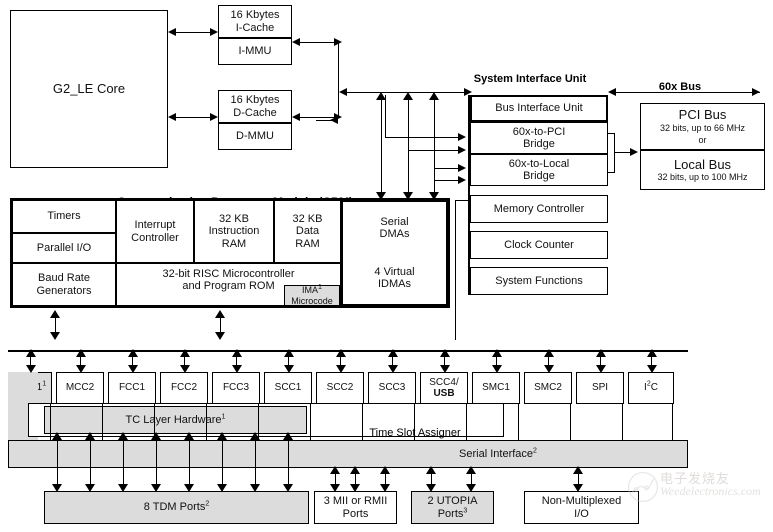  I want to click on cpm-ima-sup: 1, so click(320, 288).